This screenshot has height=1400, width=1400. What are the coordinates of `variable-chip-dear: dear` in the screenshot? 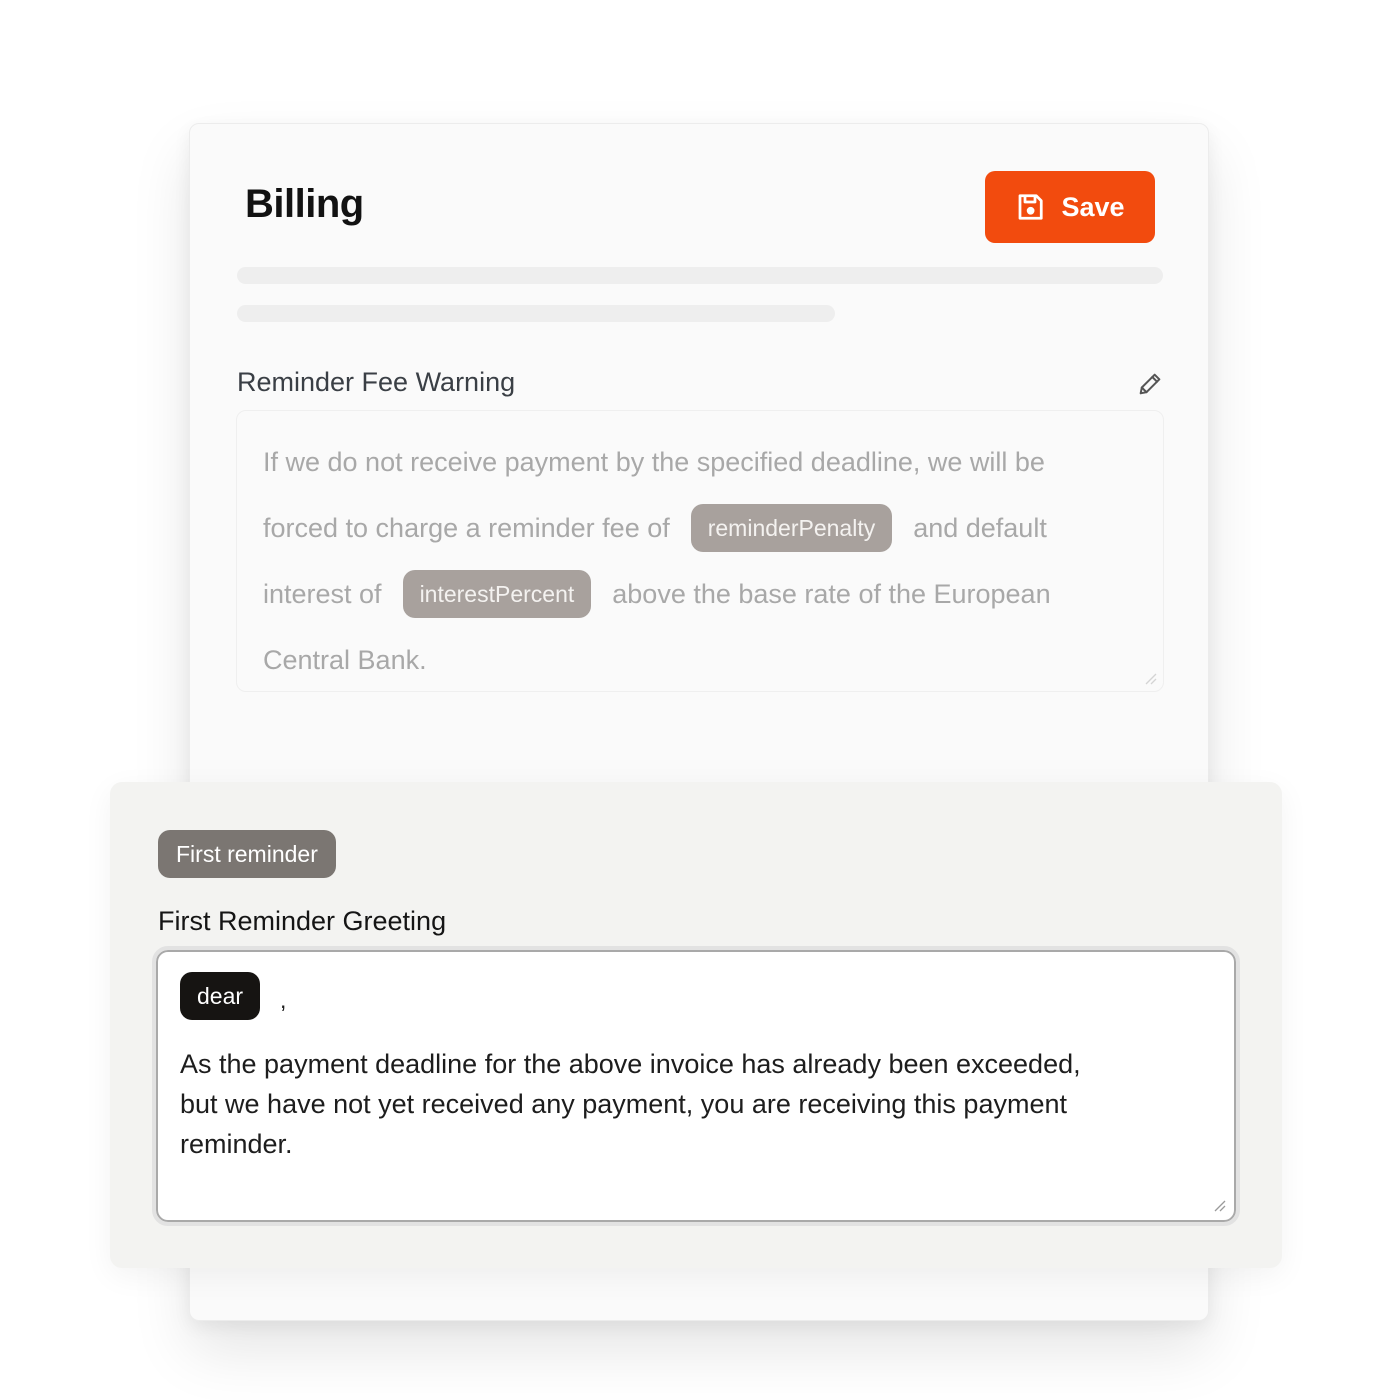 It's located at (220, 996).